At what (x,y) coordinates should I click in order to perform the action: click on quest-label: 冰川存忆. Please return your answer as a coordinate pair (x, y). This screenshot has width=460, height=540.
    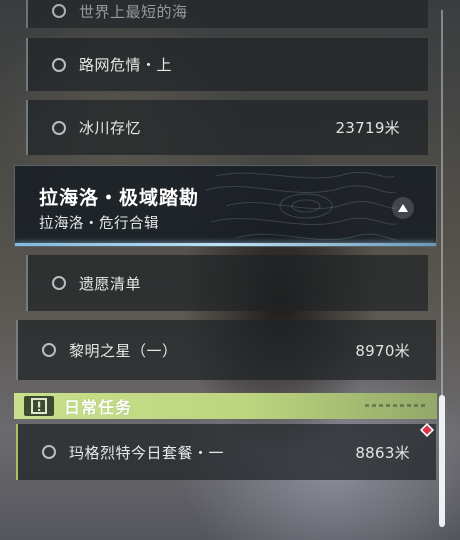
    Looking at the image, I should click on (110, 128).